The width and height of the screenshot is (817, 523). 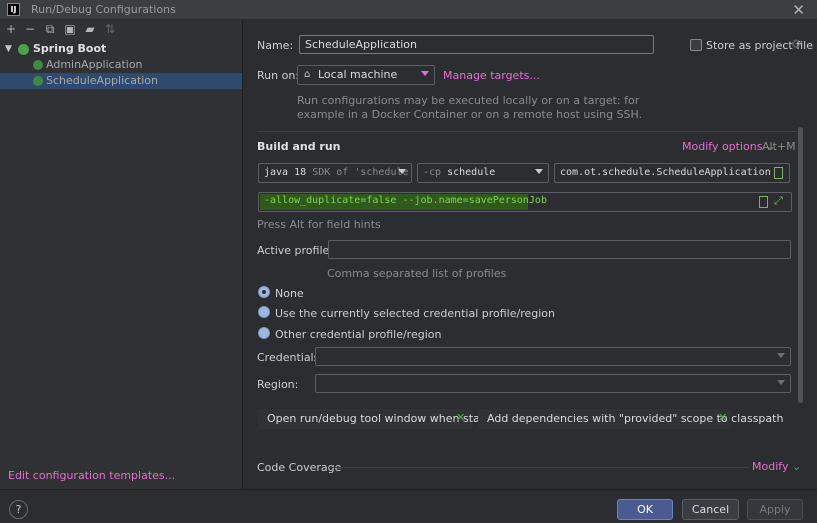 What do you see at coordinates (796, 44) in the screenshot?
I see `gear-icon: ⚙` at bounding box center [796, 44].